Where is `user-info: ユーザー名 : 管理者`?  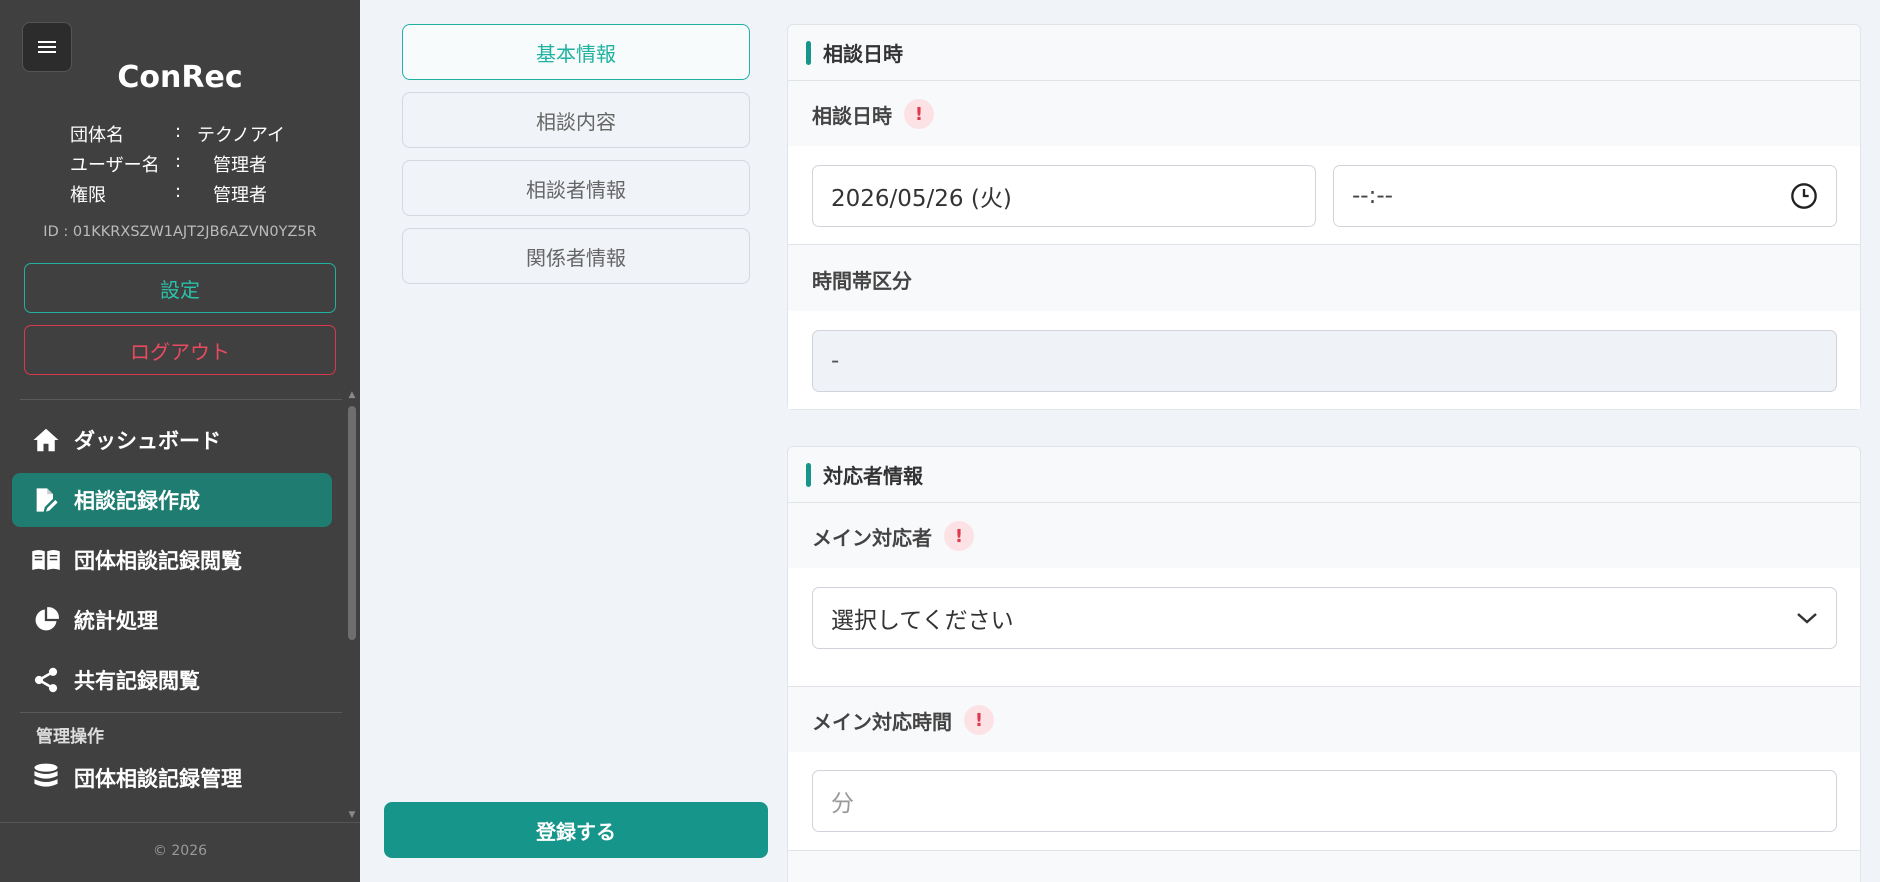 user-info: ユーザー名 : 管理者 is located at coordinates (168, 164).